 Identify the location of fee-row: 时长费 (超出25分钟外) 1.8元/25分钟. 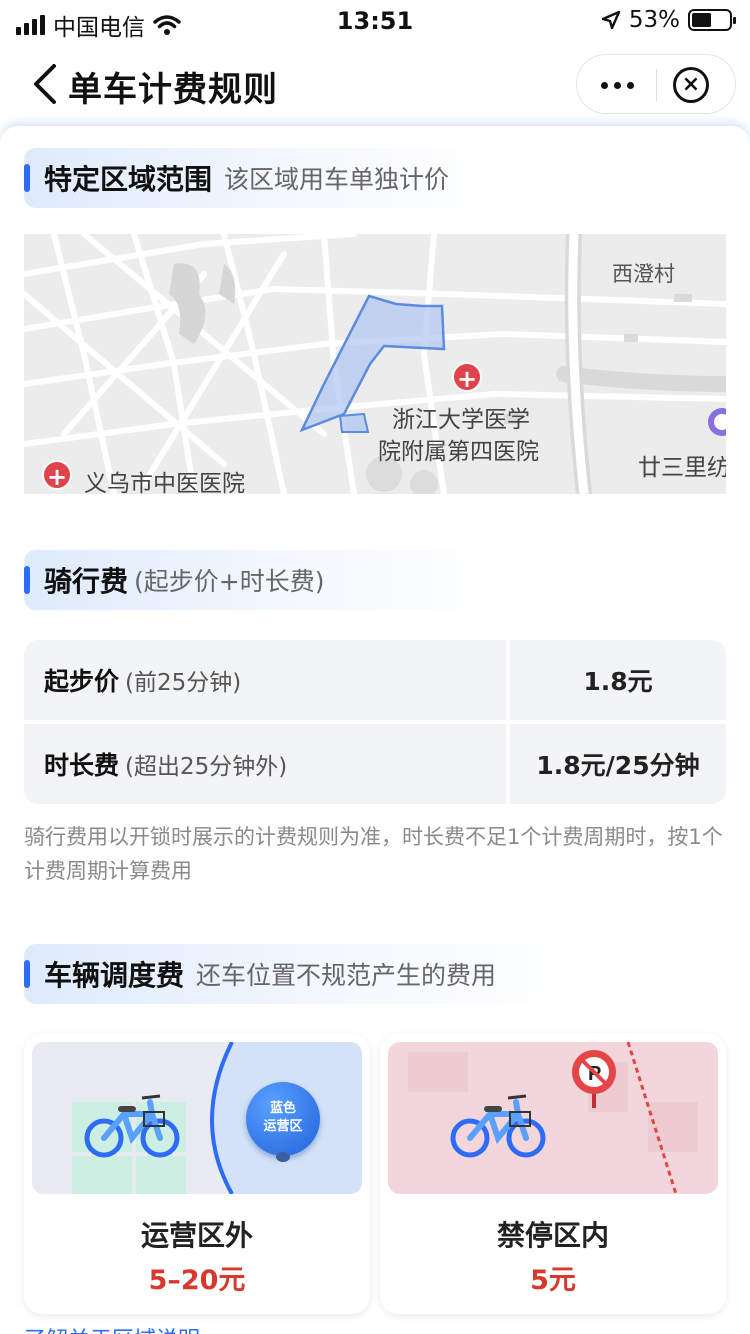
(375, 764).